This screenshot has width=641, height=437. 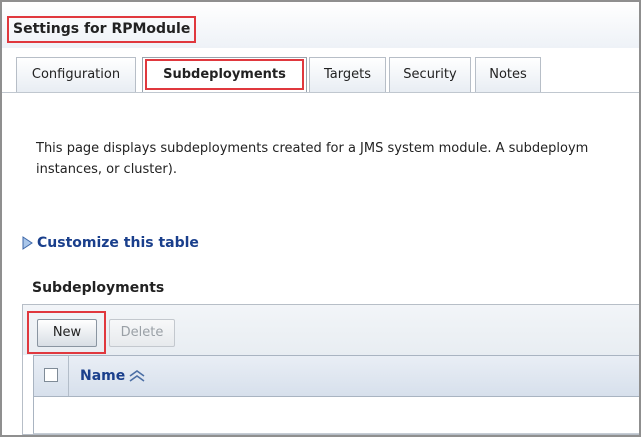 I want to click on tab-configuration: Configuration, so click(x=76, y=74).